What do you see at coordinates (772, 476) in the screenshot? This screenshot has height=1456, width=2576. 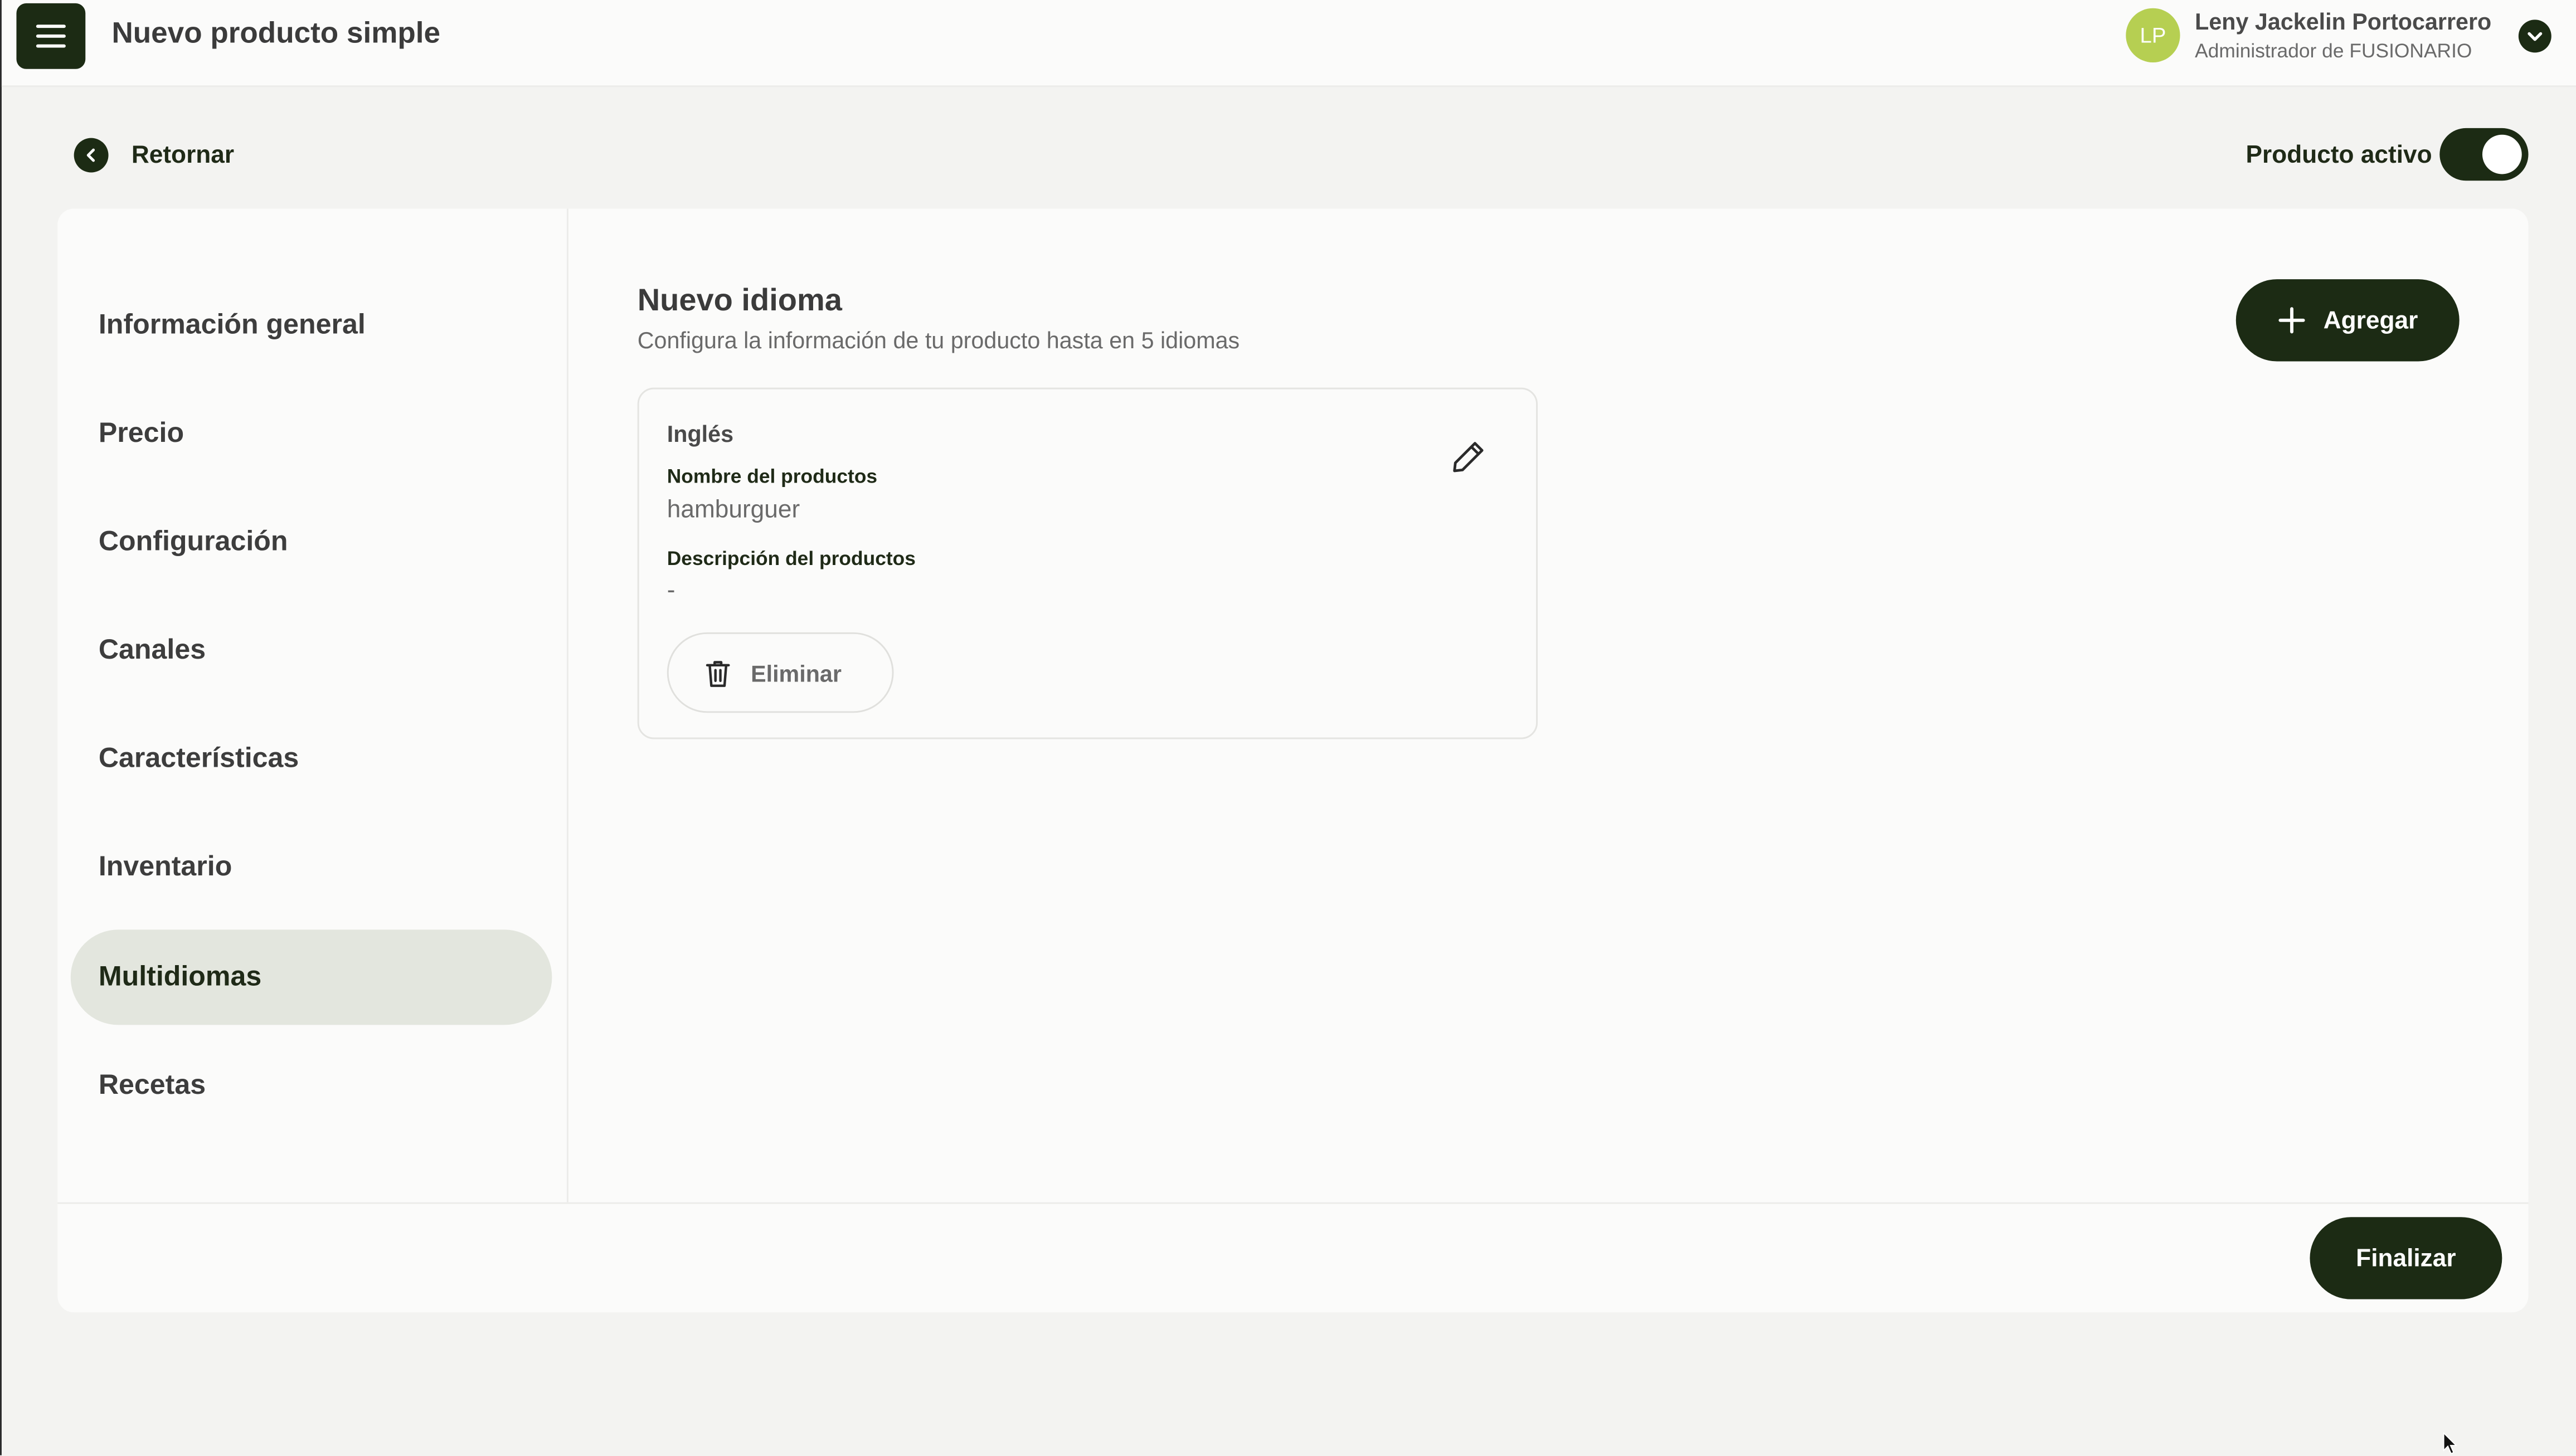 I see `product-name-label: Nombre del productos` at bounding box center [772, 476].